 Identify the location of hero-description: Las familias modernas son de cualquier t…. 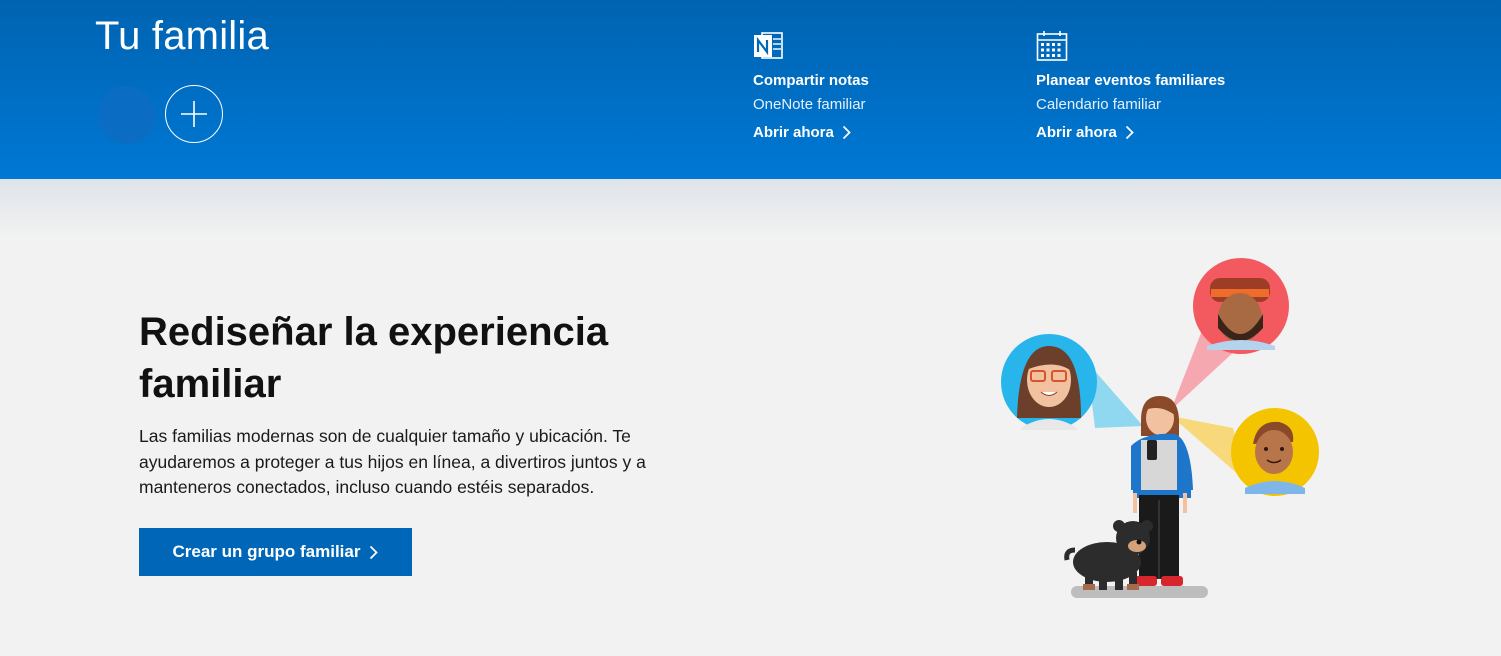
(392, 461).